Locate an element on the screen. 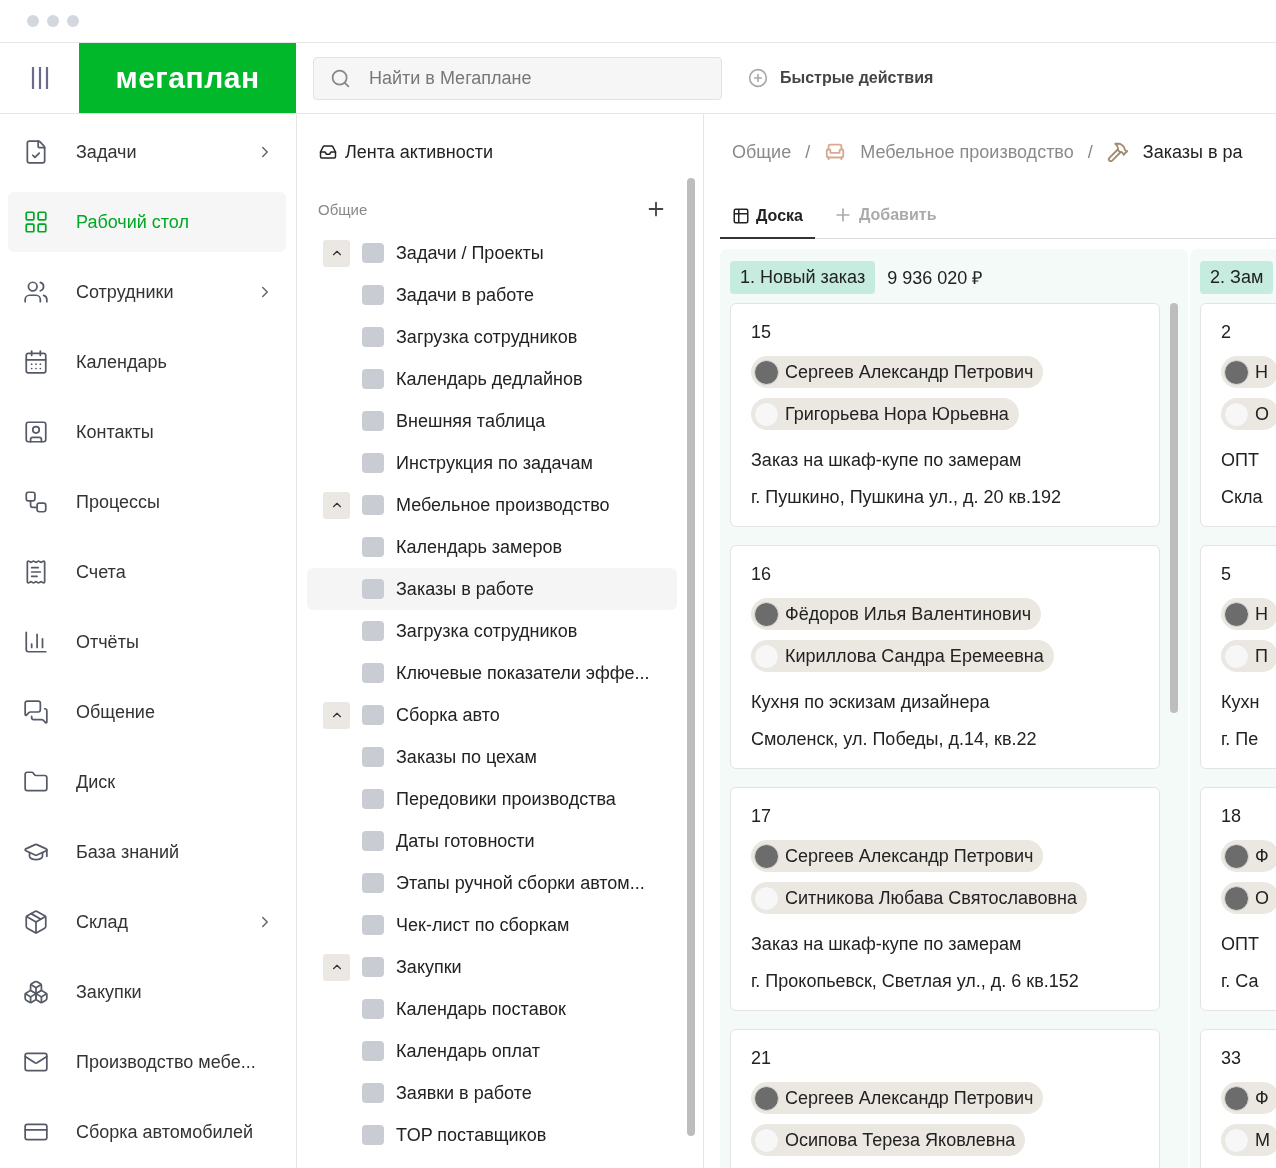 The image size is (1276, 1168). card-number: 5 is located at coordinates (1226, 575).